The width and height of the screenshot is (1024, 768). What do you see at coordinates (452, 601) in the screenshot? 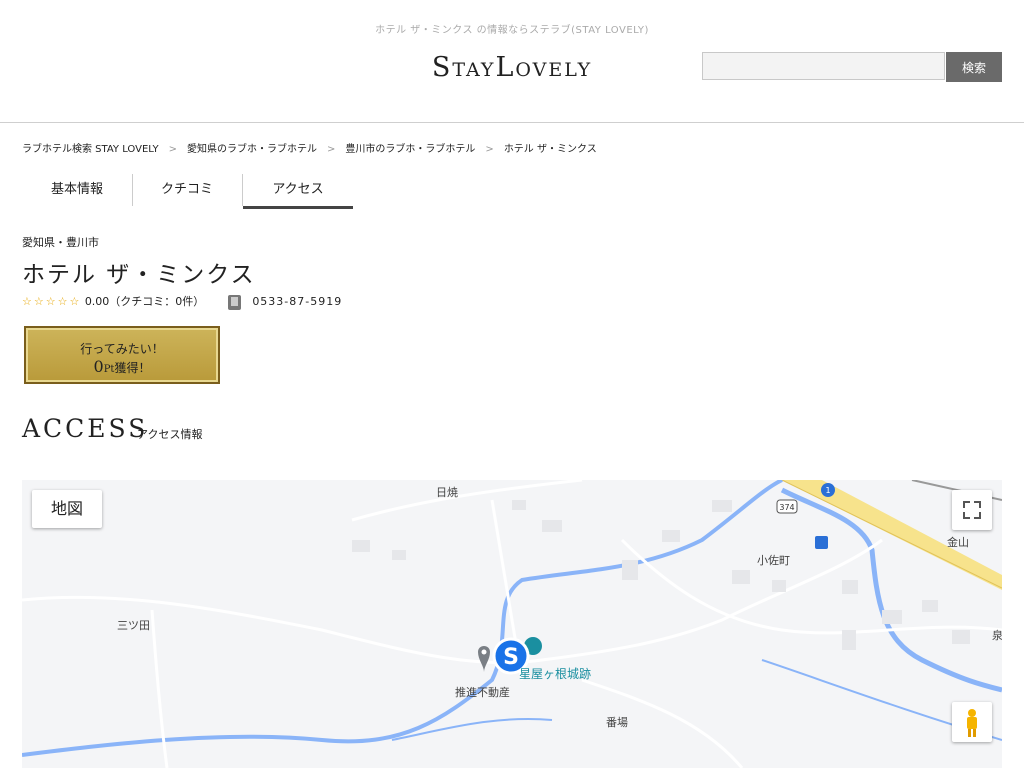
I see `road-a` at bounding box center [452, 601].